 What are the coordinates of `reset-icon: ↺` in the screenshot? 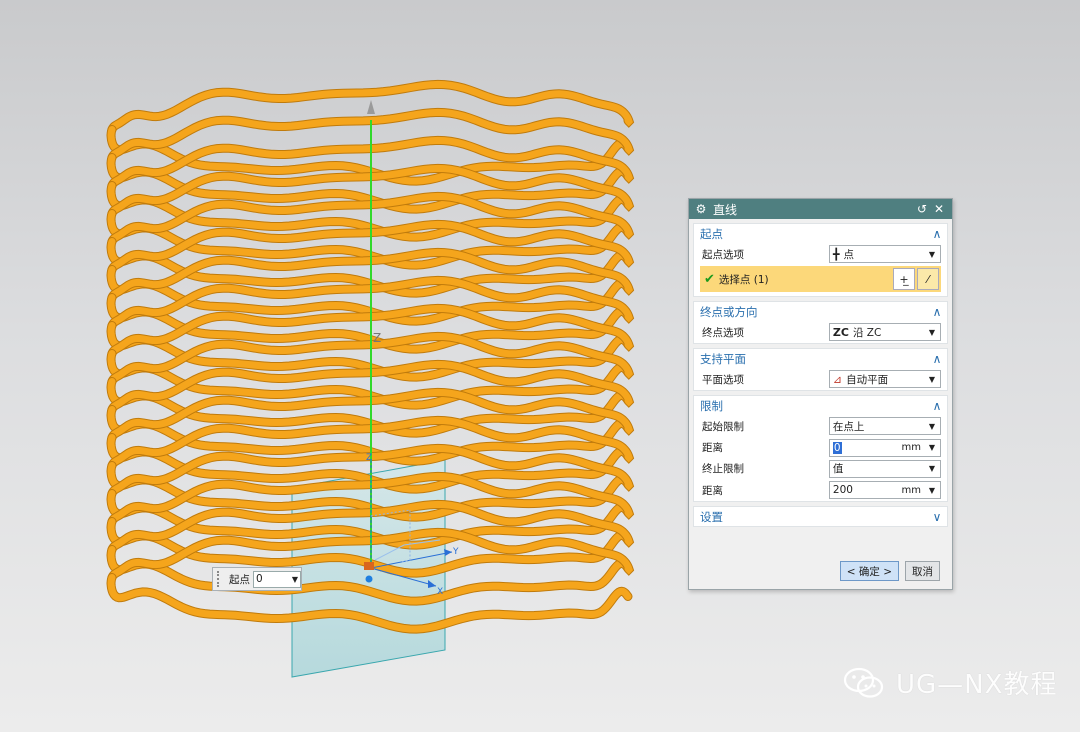 It's located at (922, 209).